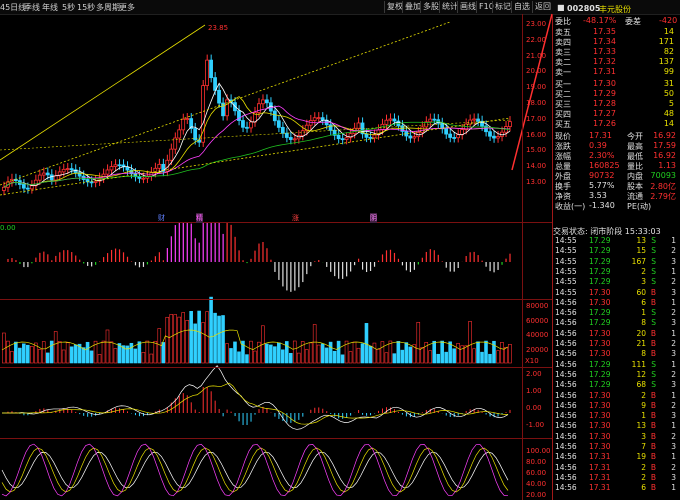  What do you see at coordinates (615, 426) in the screenshot?
I see `trade-tick-row: 14:56 17.30 13 B 1` at bounding box center [615, 426].